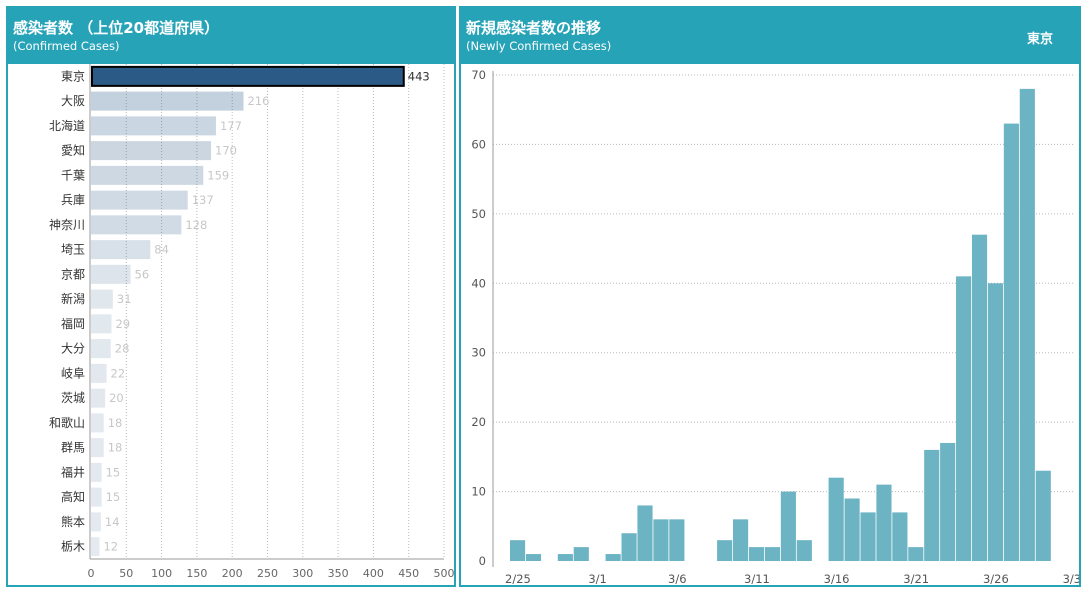 Image resolution: width=1086 pixels, height=593 pixels. Describe the element at coordinates (115, 423) in the screenshot. I see `bar-value-label: 18` at that location.